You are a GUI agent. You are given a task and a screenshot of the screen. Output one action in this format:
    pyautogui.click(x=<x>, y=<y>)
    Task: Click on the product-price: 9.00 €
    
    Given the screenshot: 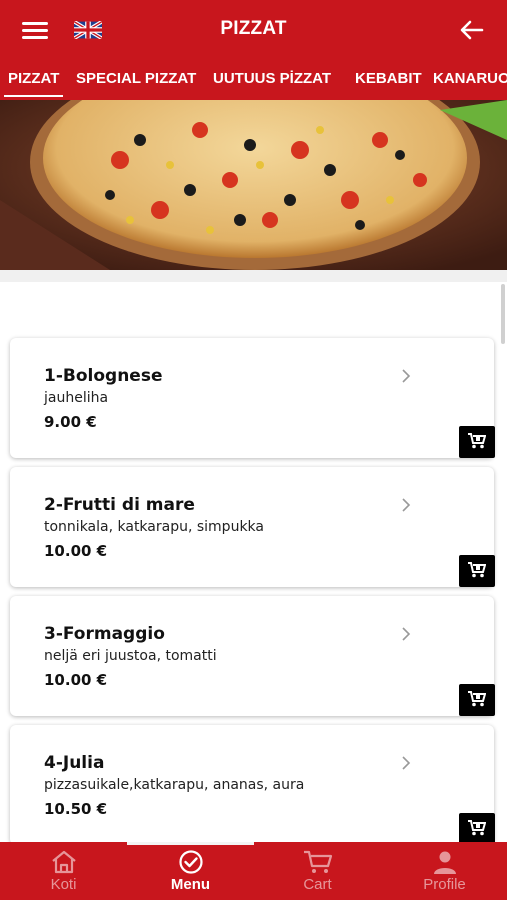 What is the action you would take?
    pyautogui.click(x=70, y=422)
    